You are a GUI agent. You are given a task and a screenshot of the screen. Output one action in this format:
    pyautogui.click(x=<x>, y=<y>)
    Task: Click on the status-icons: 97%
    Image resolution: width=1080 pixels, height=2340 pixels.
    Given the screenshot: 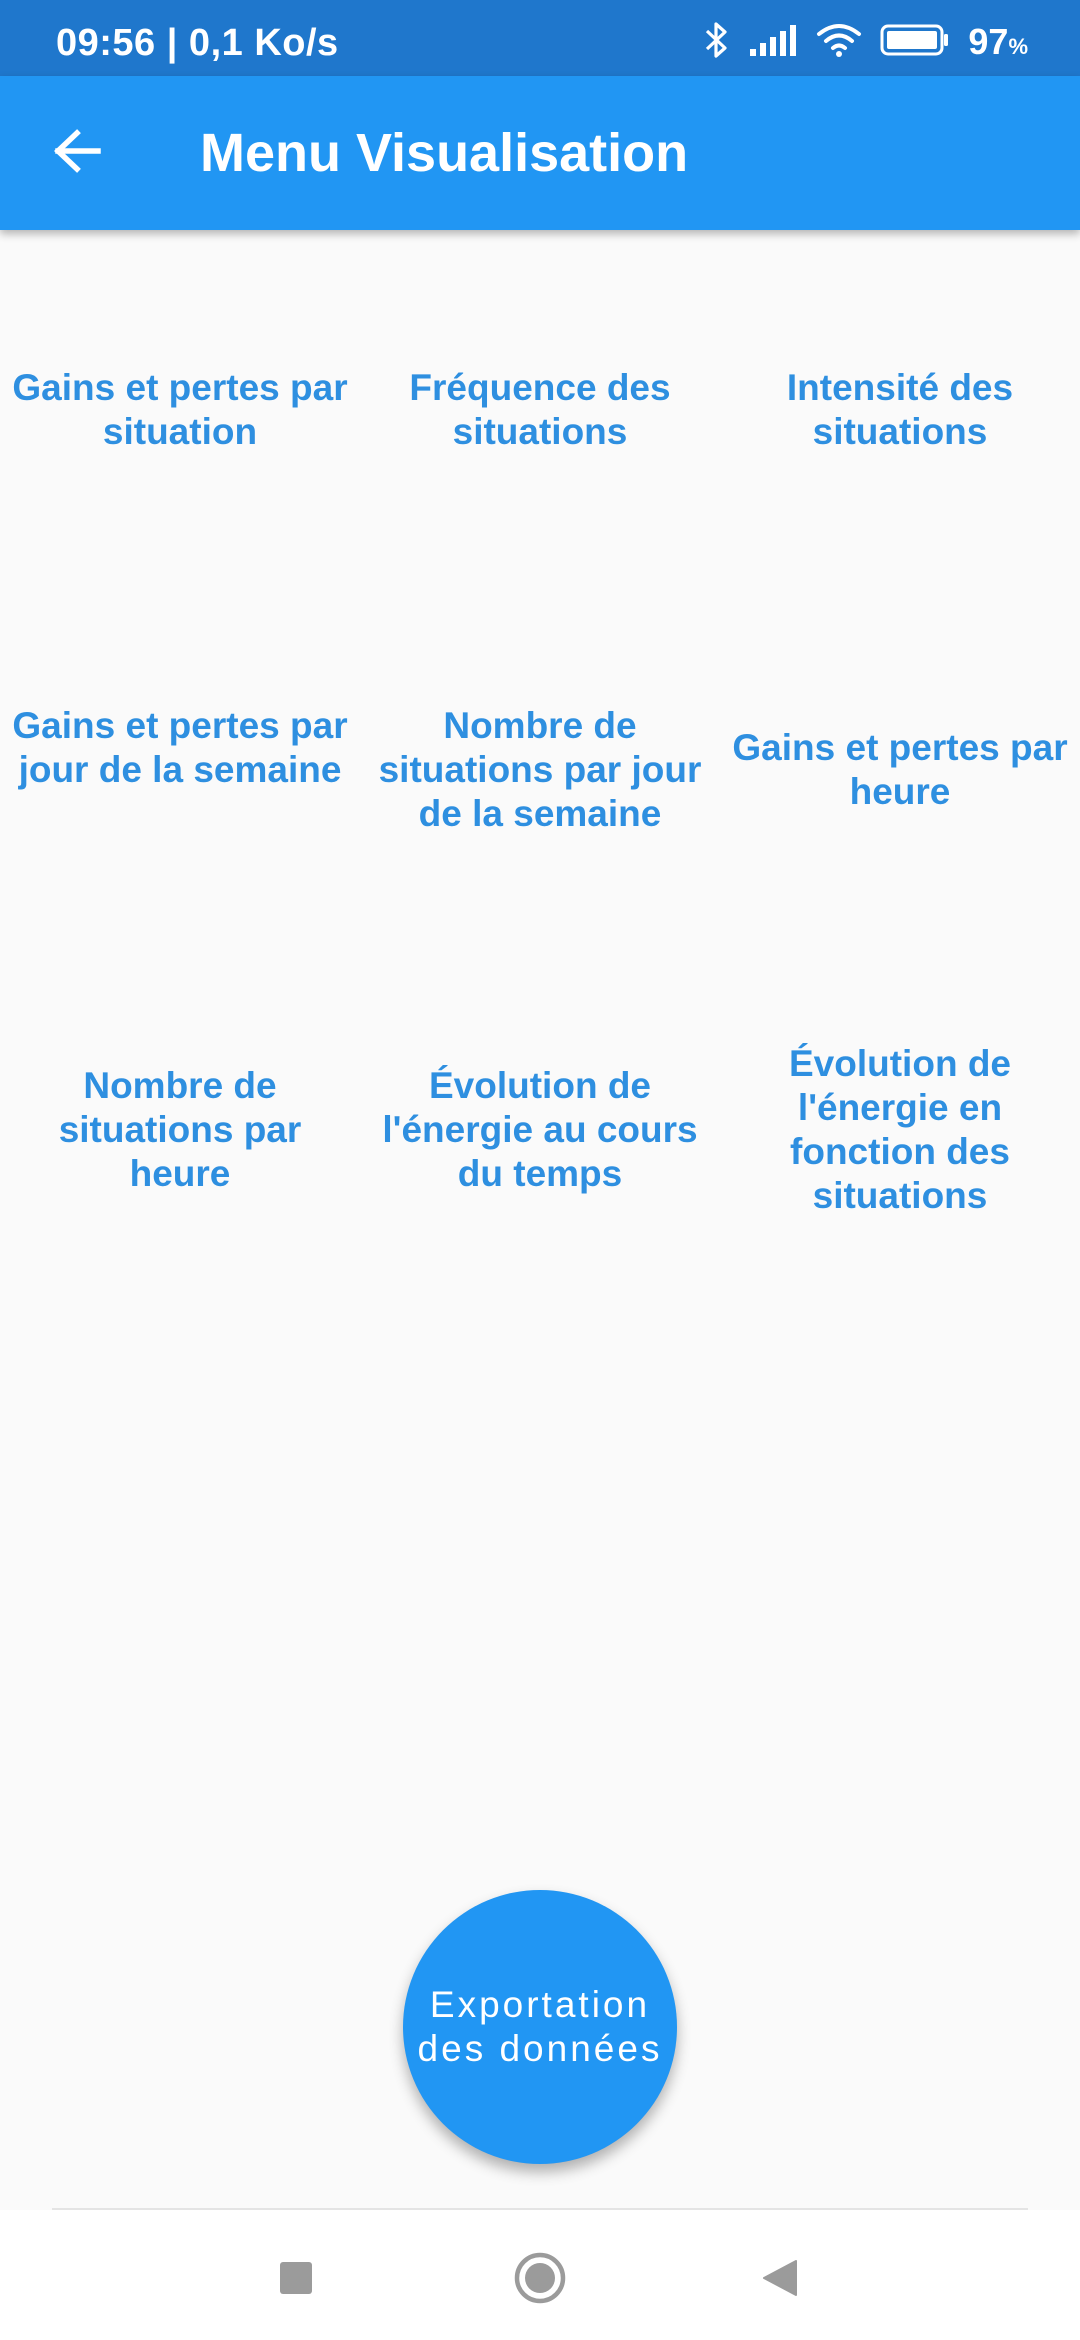 What is the action you would take?
    pyautogui.click(x=866, y=42)
    